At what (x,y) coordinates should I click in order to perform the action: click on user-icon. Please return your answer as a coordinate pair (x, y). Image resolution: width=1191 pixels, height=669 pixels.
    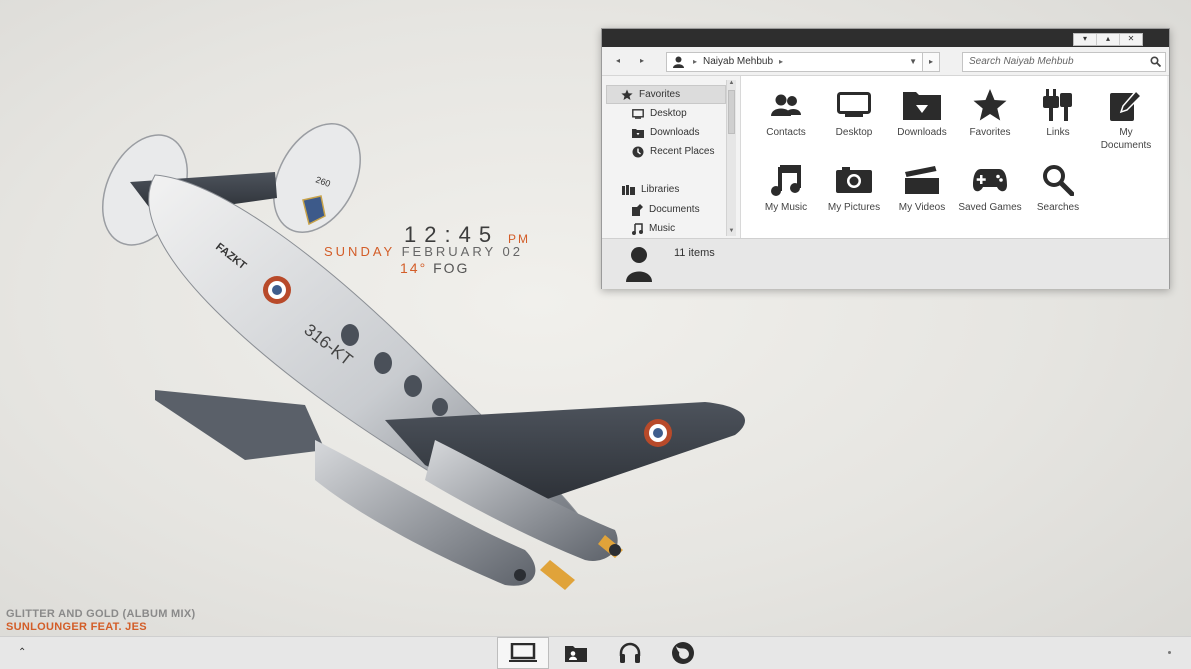
    Looking at the image, I should click on (678, 62).